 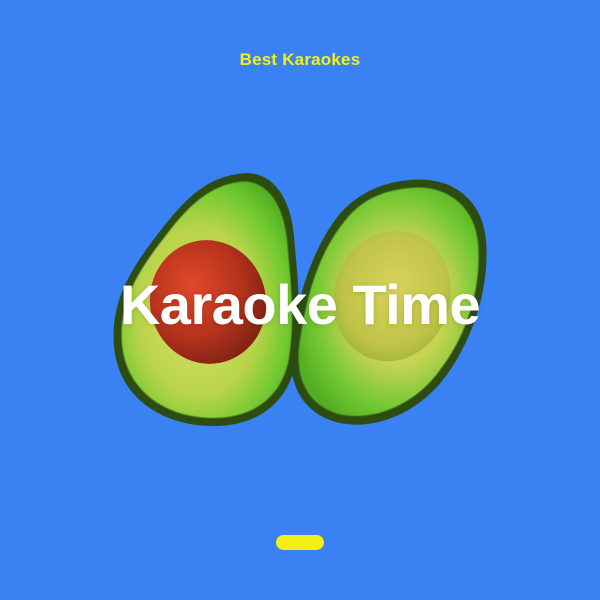 What do you see at coordinates (300, 304) in the screenshot?
I see `cover-title: Karaoke Time` at bounding box center [300, 304].